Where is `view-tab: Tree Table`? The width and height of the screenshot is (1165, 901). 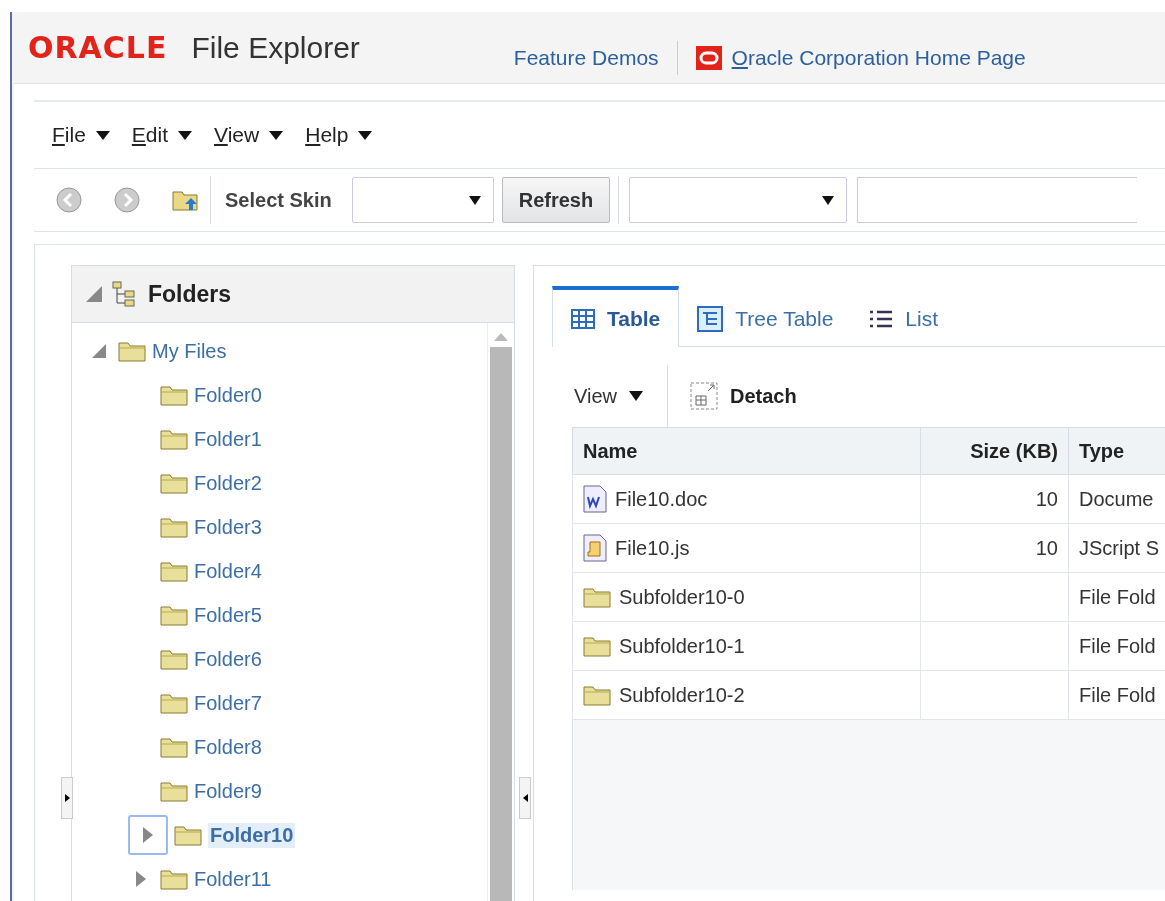 view-tab: Tree Table is located at coordinates (765, 316).